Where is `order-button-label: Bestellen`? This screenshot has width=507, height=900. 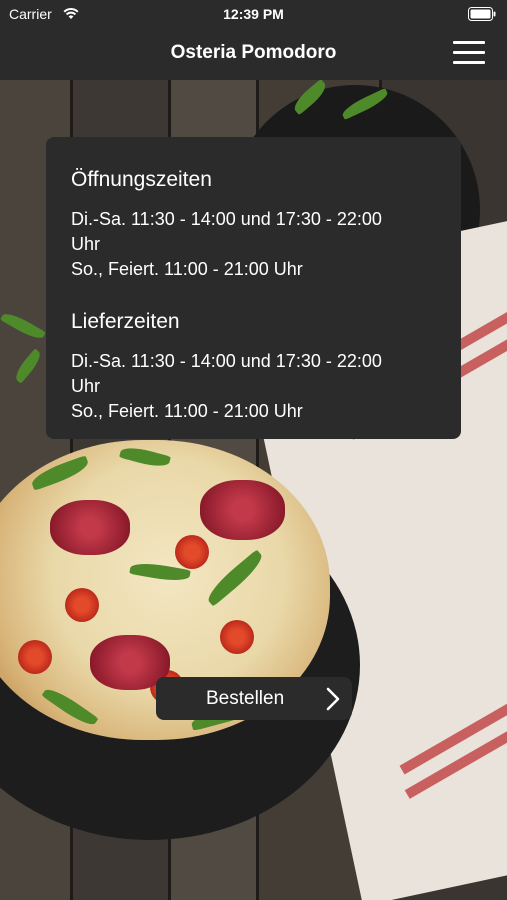 order-button-label: Bestellen is located at coordinates (245, 698).